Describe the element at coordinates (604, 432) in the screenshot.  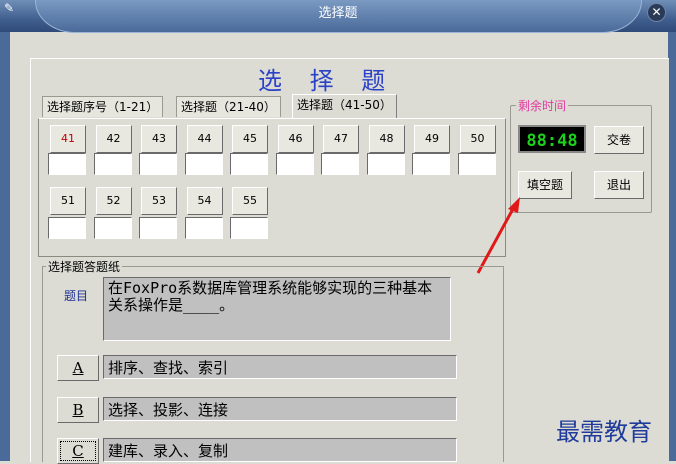
I see `watermark: 最需教育` at that location.